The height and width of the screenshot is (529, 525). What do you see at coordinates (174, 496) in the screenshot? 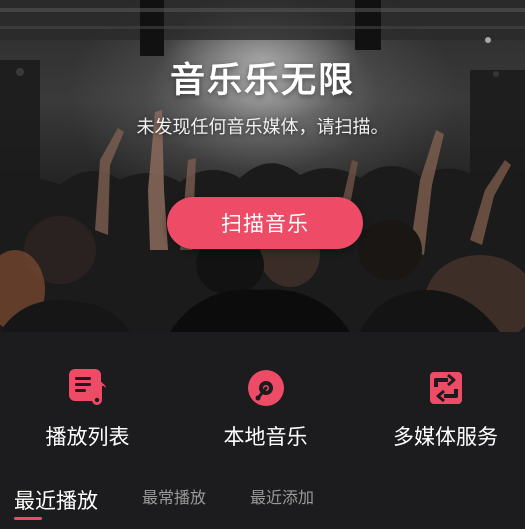
I see `tab-most-played: 最常播放` at bounding box center [174, 496].